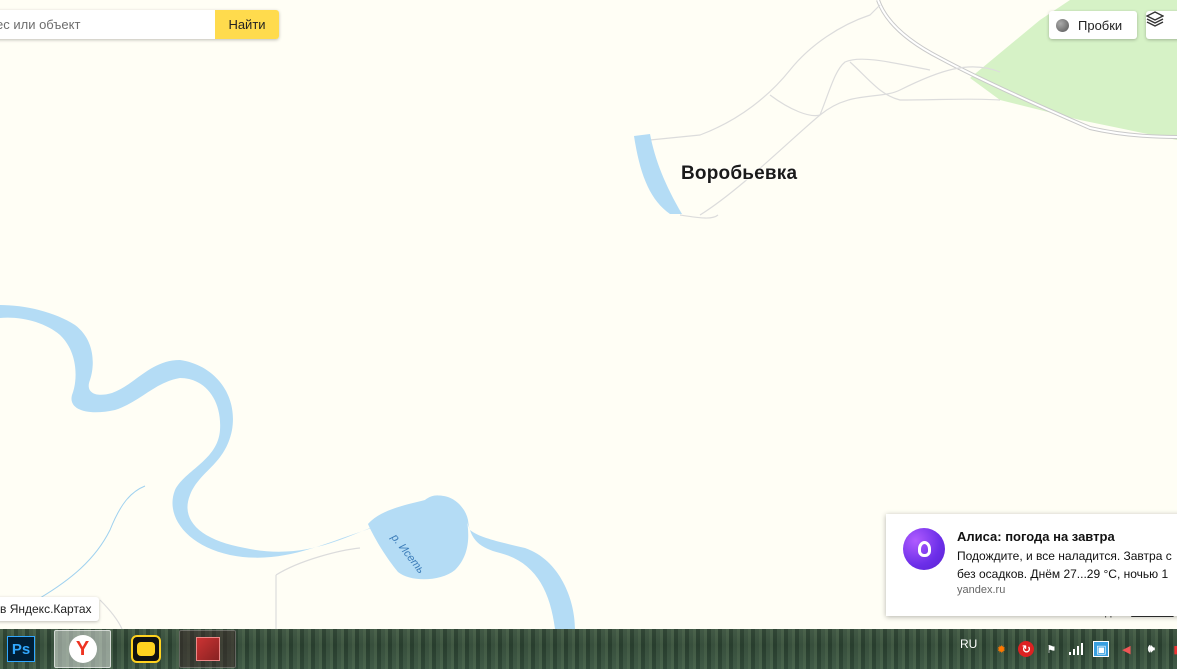 The image size is (1177, 669). I want to click on notification-text-line2: без осадков. Днём 27...29 °C, ночью 1, so click(1063, 574).